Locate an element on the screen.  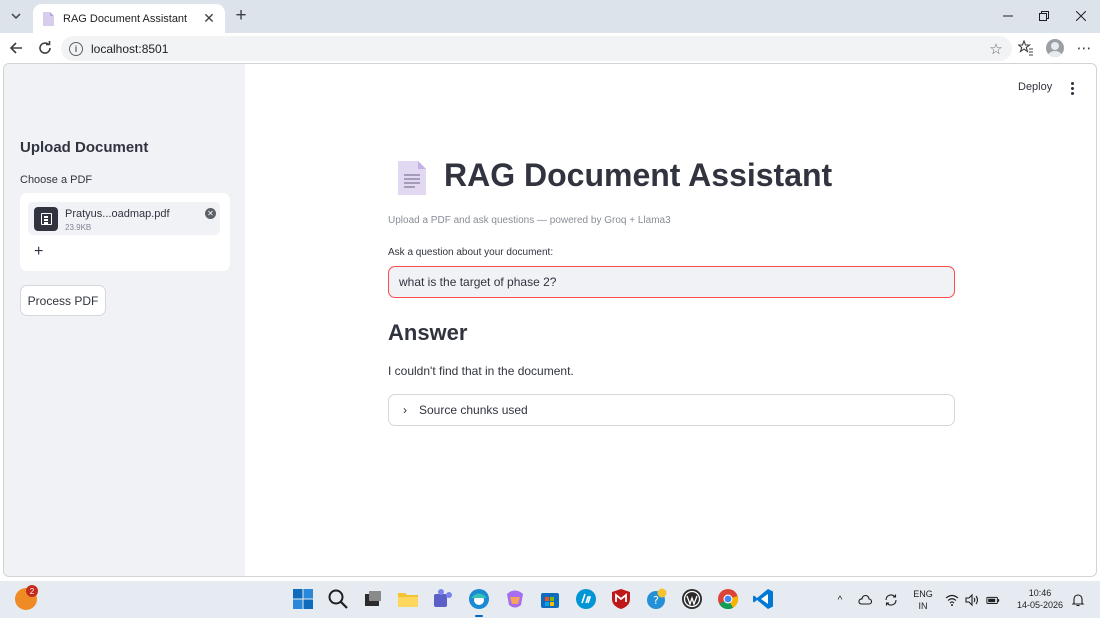
battery-icon is located at coordinates (993, 600).